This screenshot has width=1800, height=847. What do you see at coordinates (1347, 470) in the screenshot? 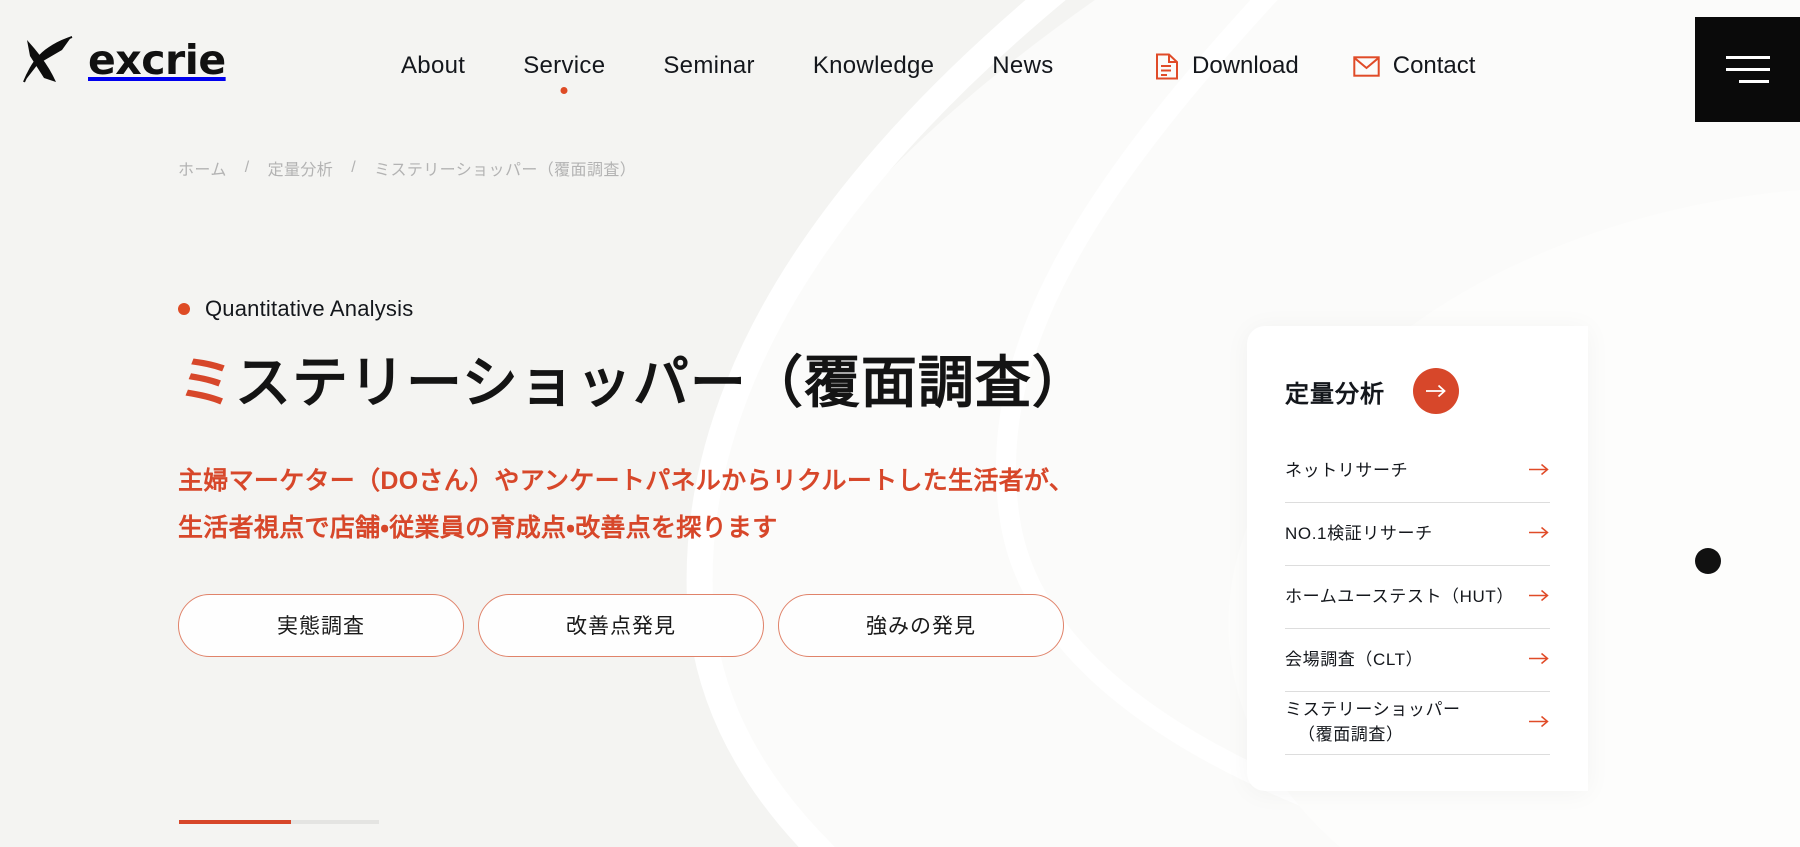
I see `service-link-label: ネットリサーチ` at bounding box center [1347, 470].